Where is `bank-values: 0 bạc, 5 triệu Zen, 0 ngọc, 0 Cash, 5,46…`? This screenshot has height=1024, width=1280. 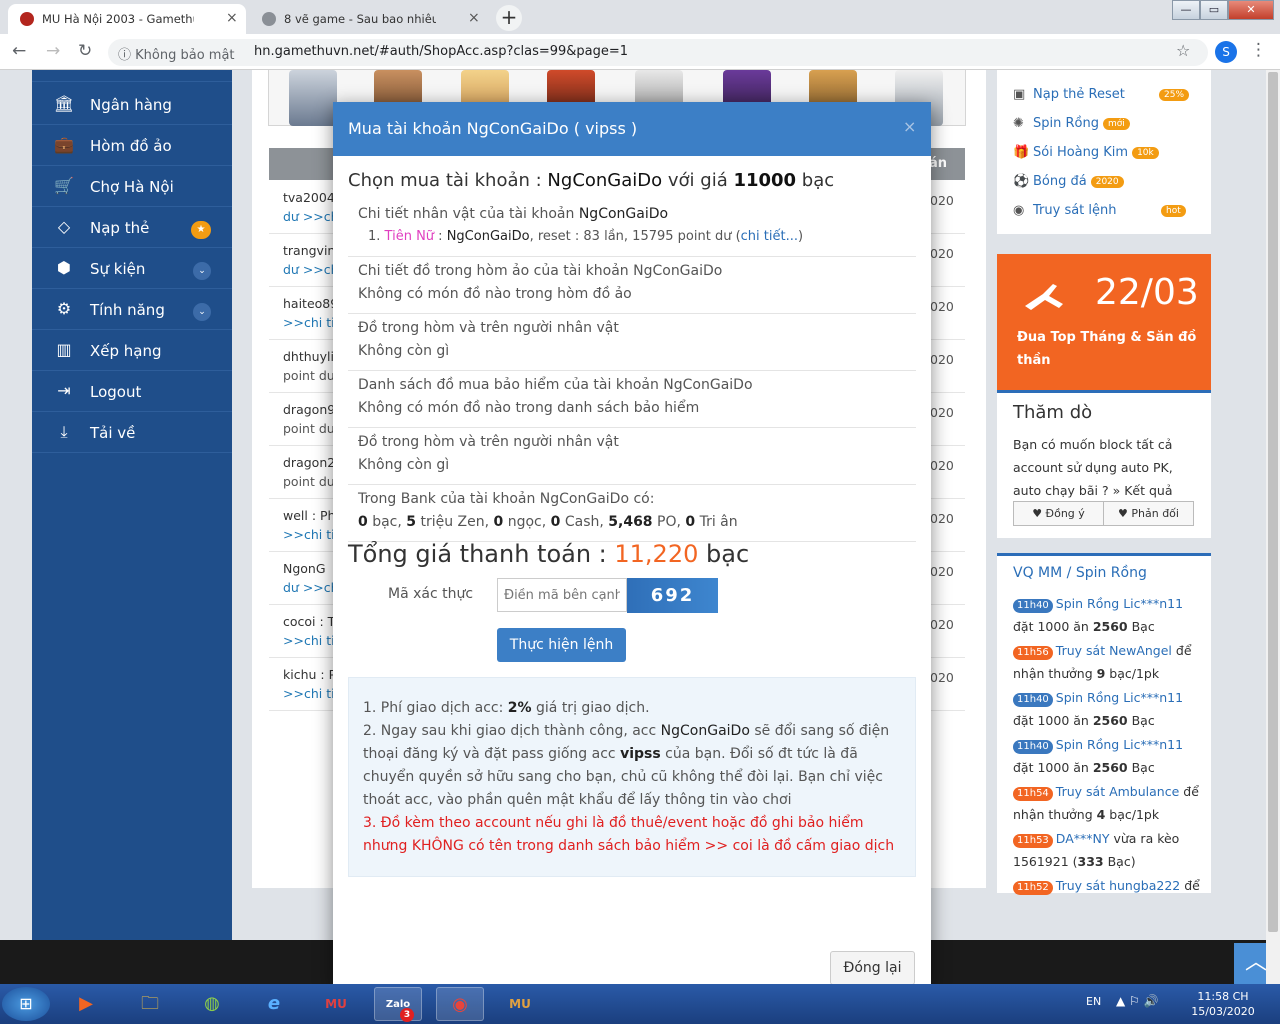
bank-values: 0 bạc, 5 triệu Zen, 0 ngọc, 0 Cash, 5,46… is located at coordinates (548, 522).